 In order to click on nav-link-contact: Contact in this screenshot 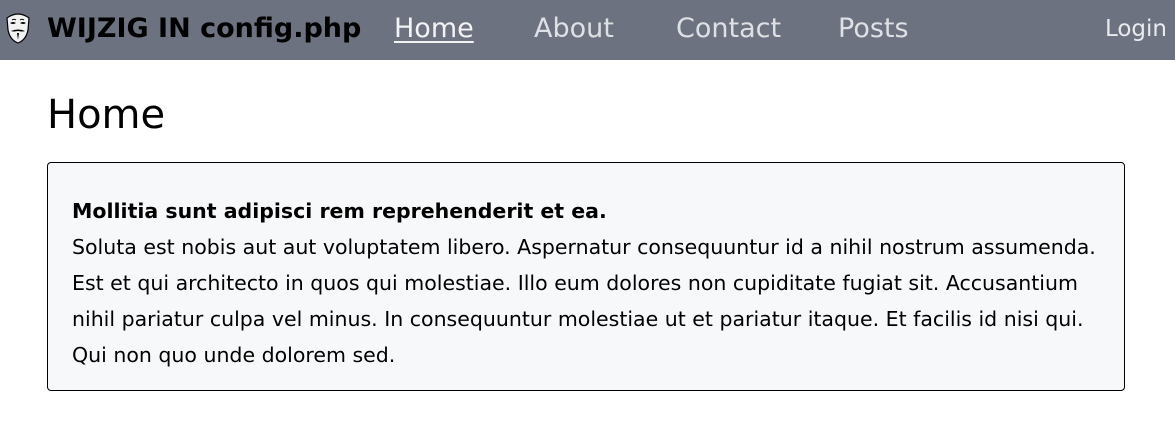, I will do `click(728, 29)`.